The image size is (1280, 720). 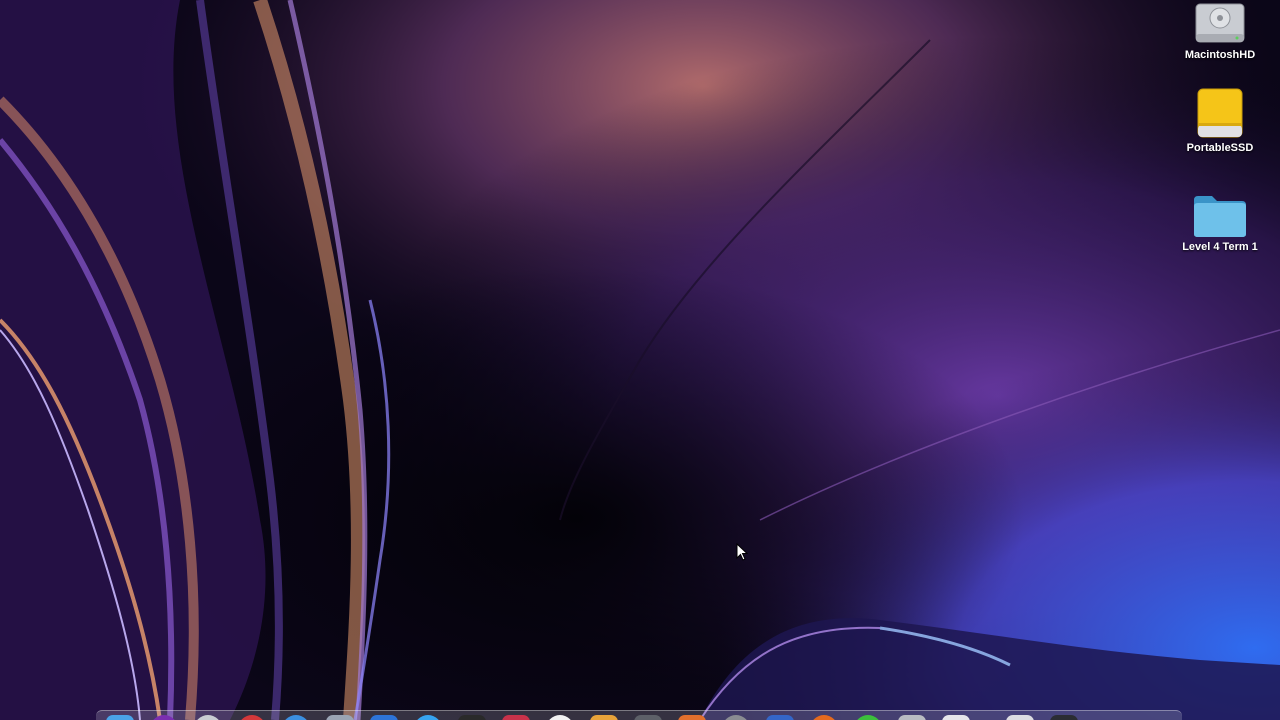 I want to click on app-flame-icon, so click(x=692, y=717).